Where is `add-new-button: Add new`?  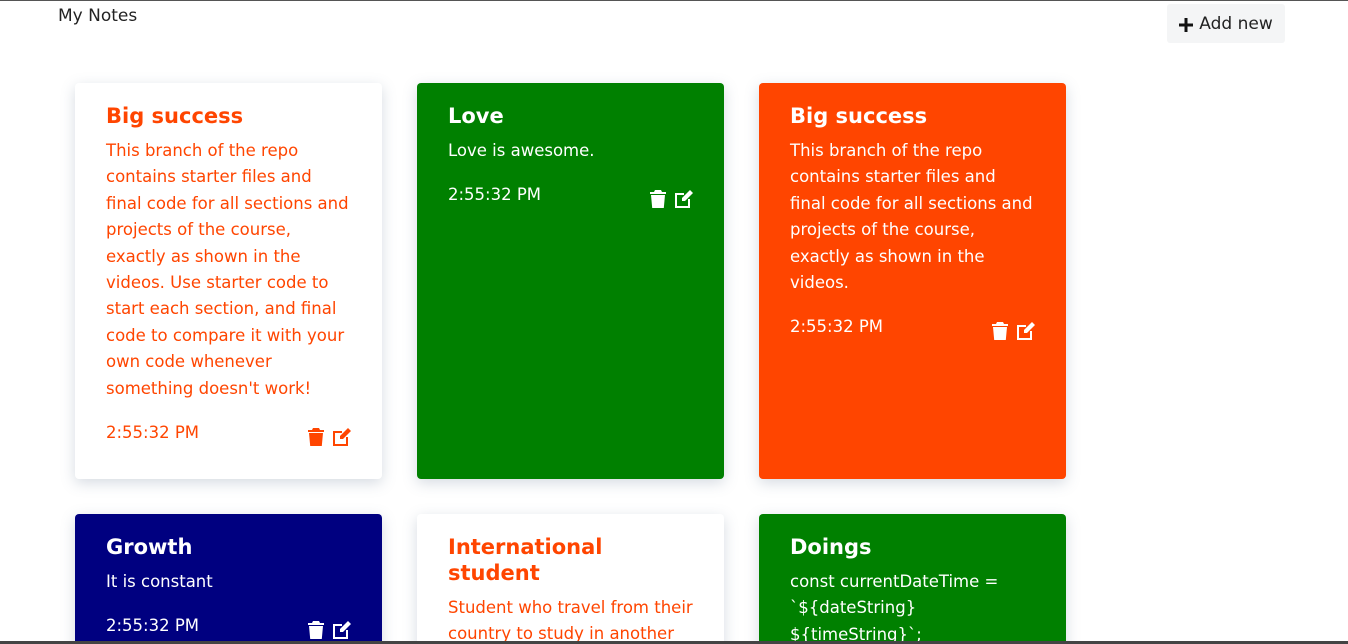 add-new-button: Add new is located at coordinates (1226, 23).